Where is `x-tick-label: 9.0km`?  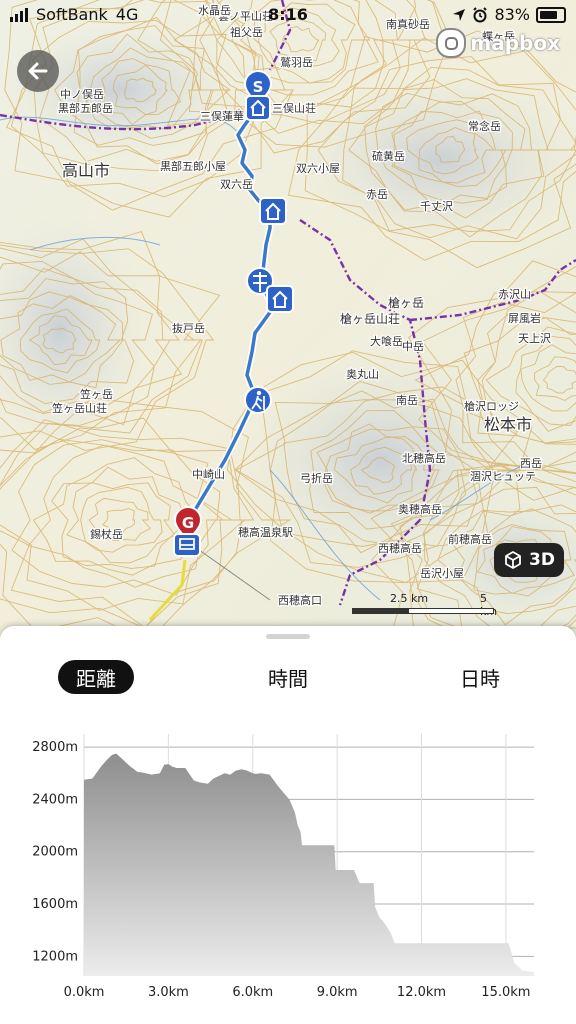
x-tick-label: 9.0km is located at coordinates (337, 992).